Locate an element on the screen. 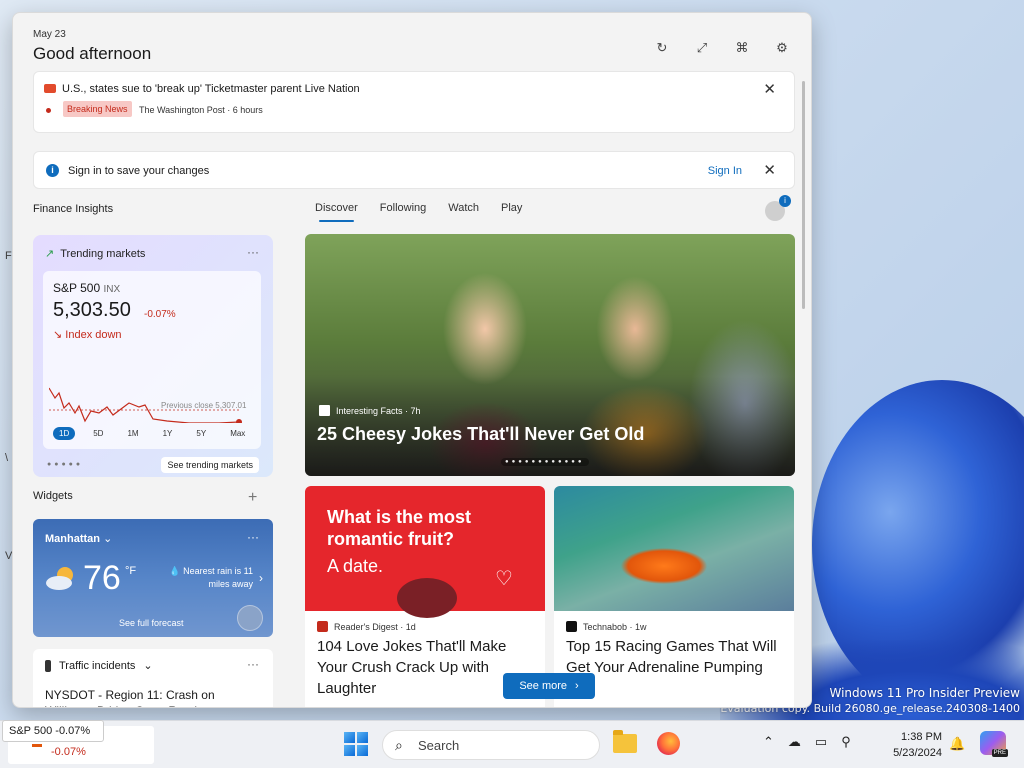 The image size is (1024, 768). market-ticker: INX is located at coordinates (112, 289).